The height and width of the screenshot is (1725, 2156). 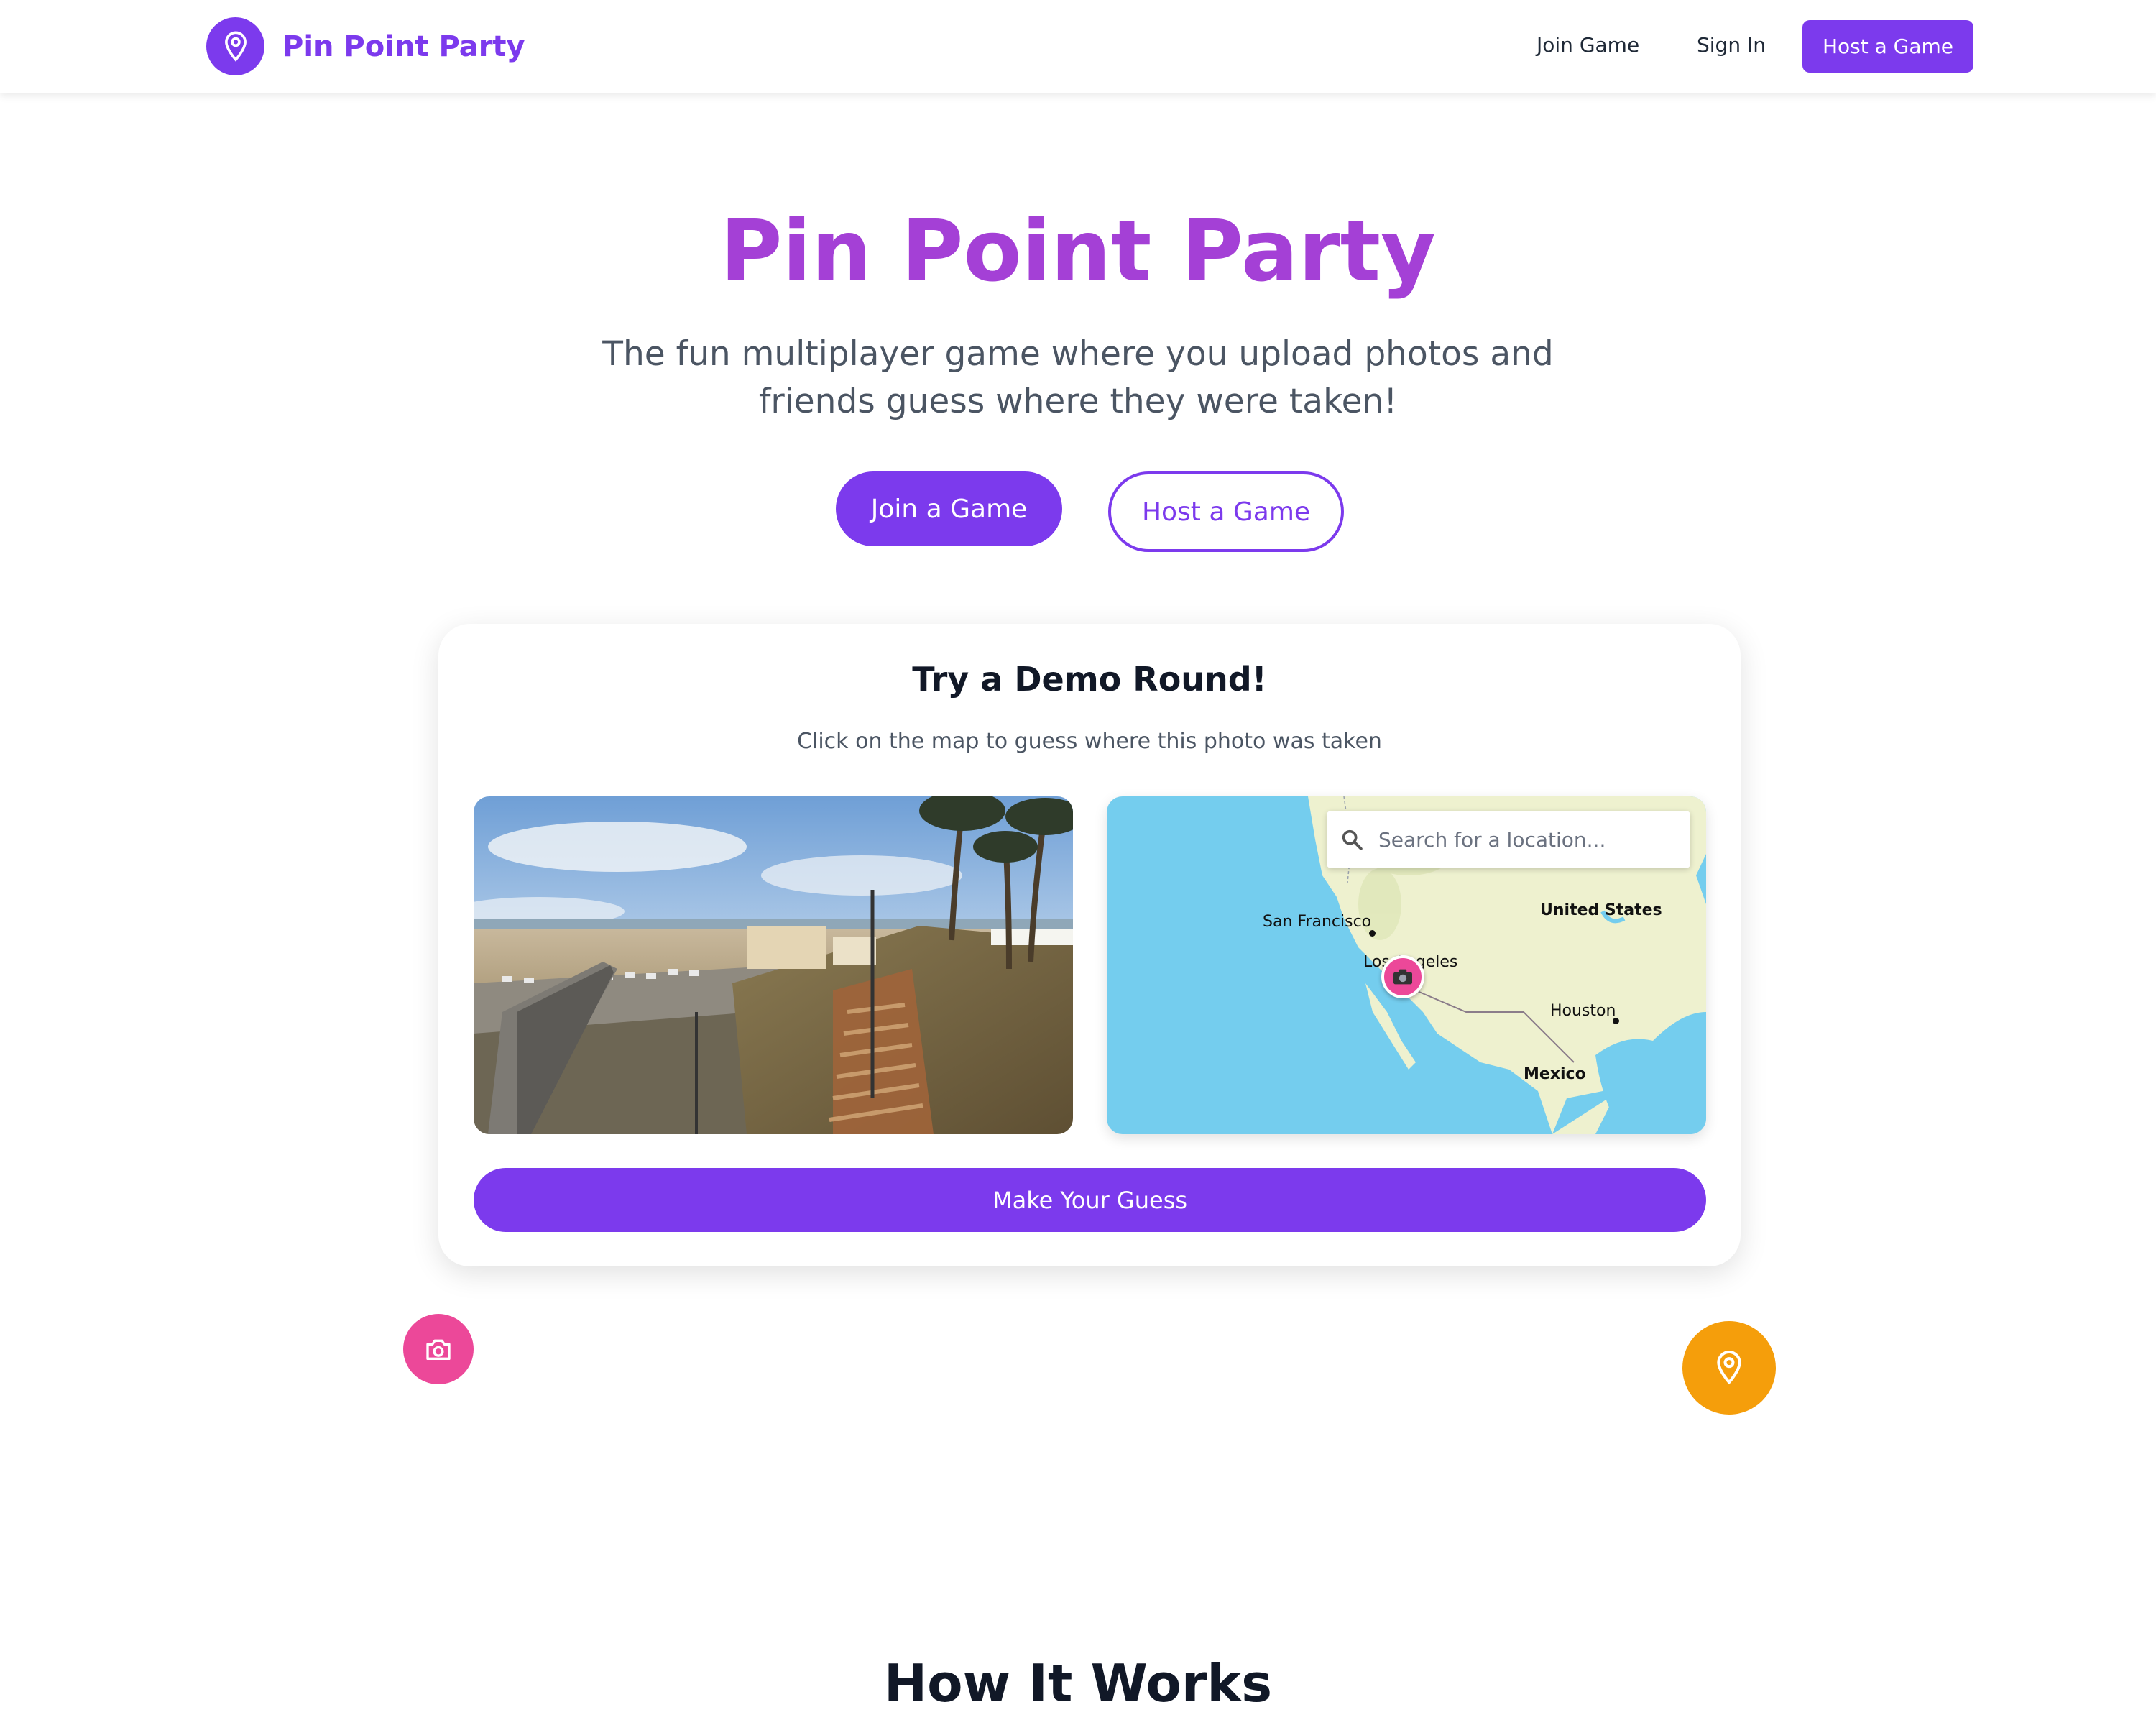 I want to click on map-search-input, so click(x=1529, y=839).